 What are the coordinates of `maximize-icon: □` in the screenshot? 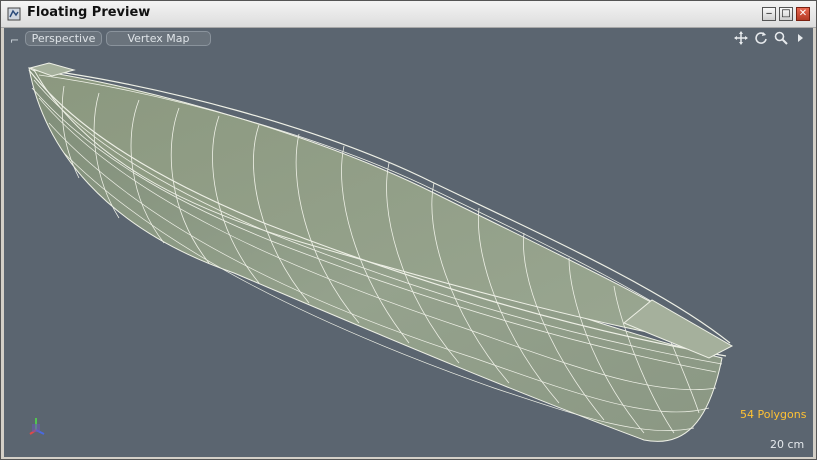 It's located at (786, 13).